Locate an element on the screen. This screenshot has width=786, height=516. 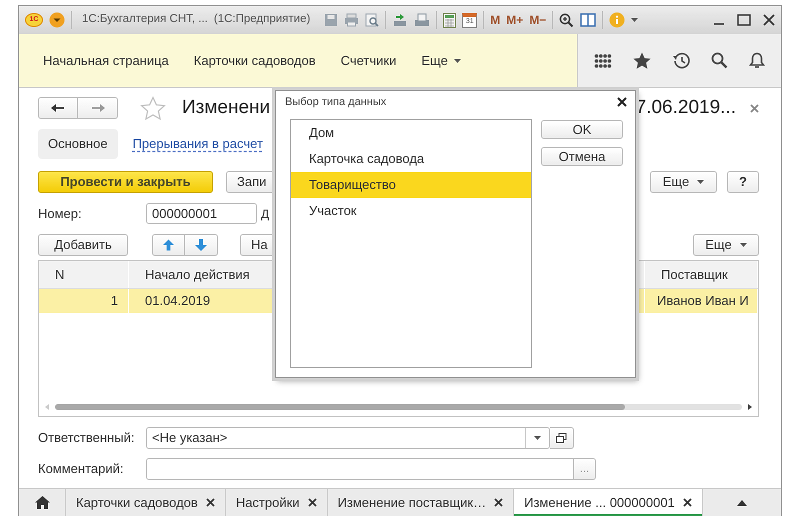
dialog-button: Отмена is located at coordinates (582, 156).